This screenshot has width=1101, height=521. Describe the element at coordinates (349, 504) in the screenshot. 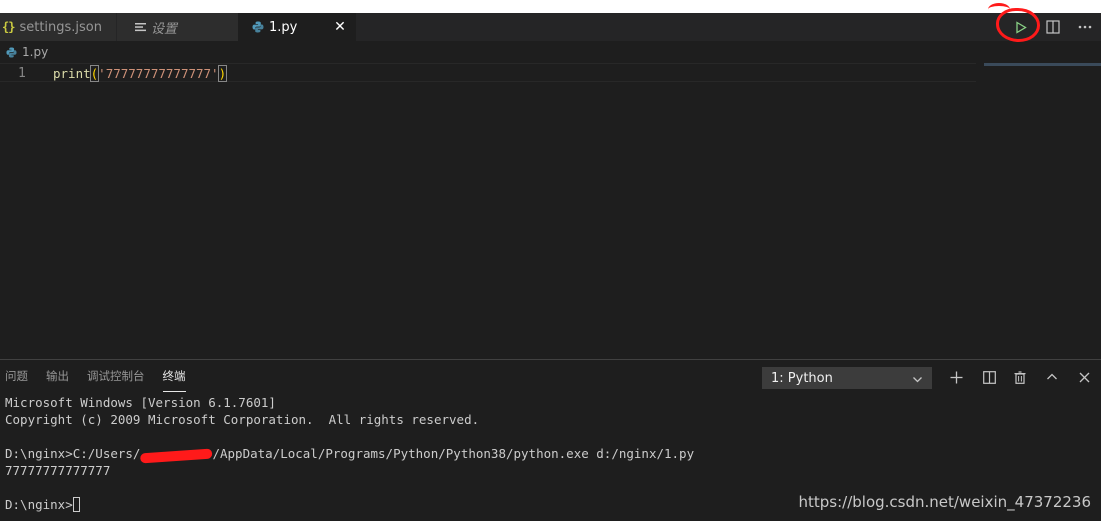

I see `terminal-prompt-line: D:\nginx>` at that location.